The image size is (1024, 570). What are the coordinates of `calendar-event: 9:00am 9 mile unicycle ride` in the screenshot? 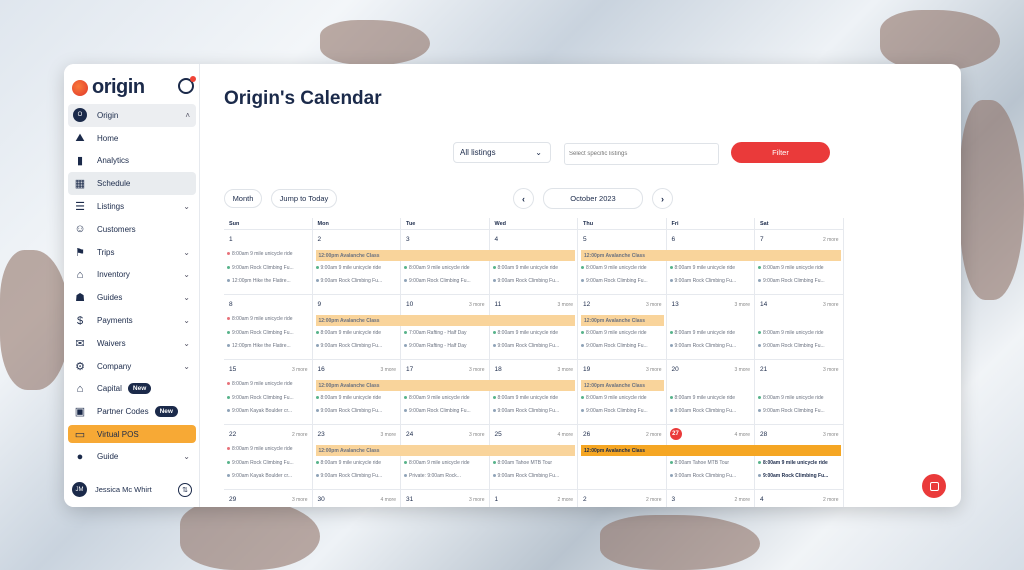 It's located at (357, 268).